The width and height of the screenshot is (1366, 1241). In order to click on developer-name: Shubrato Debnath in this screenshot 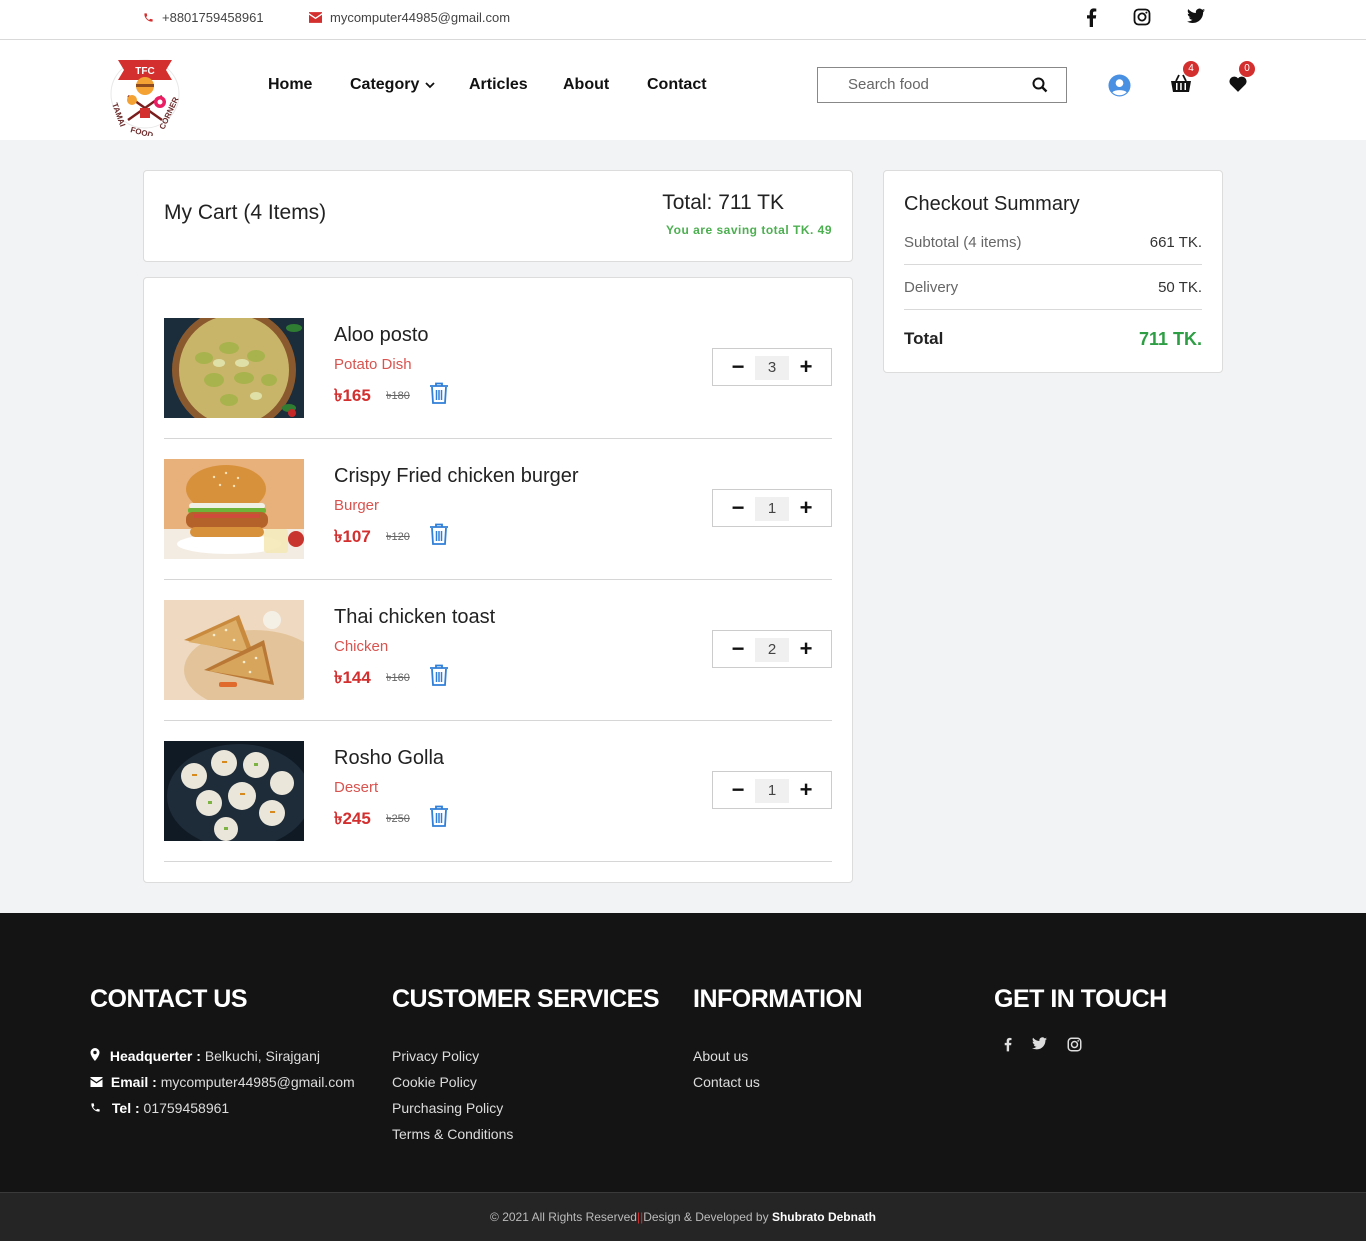, I will do `click(824, 1217)`.